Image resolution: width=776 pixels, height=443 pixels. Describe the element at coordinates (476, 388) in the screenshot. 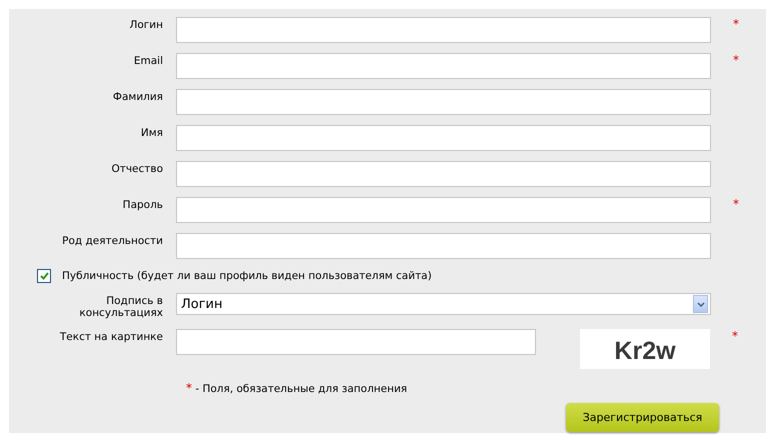

I see `required-legend: * - Поля, обязательные для заполнения` at that location.